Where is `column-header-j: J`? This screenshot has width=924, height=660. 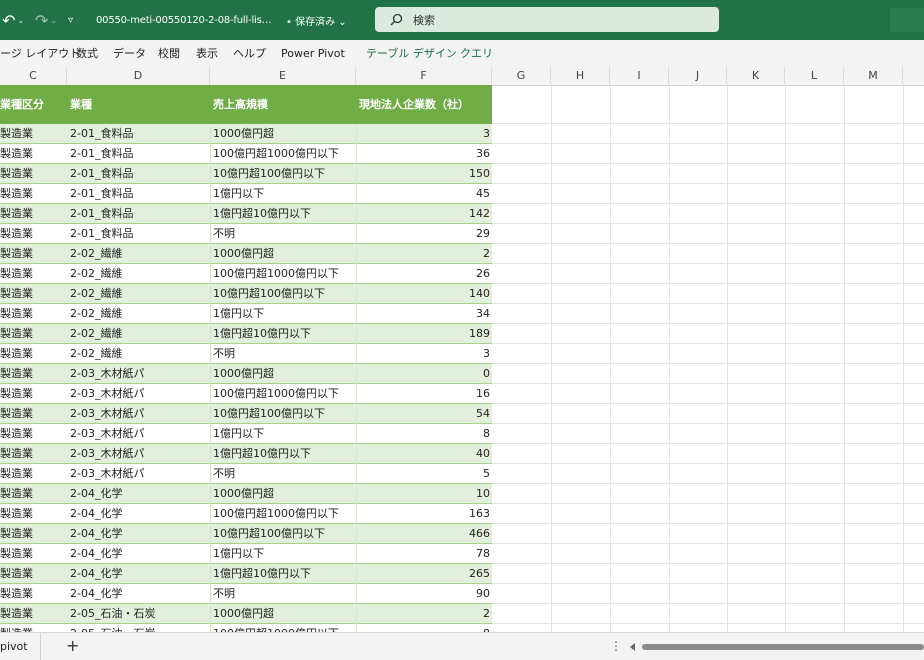 column-header-j: J is located at coordinates (698, 76).